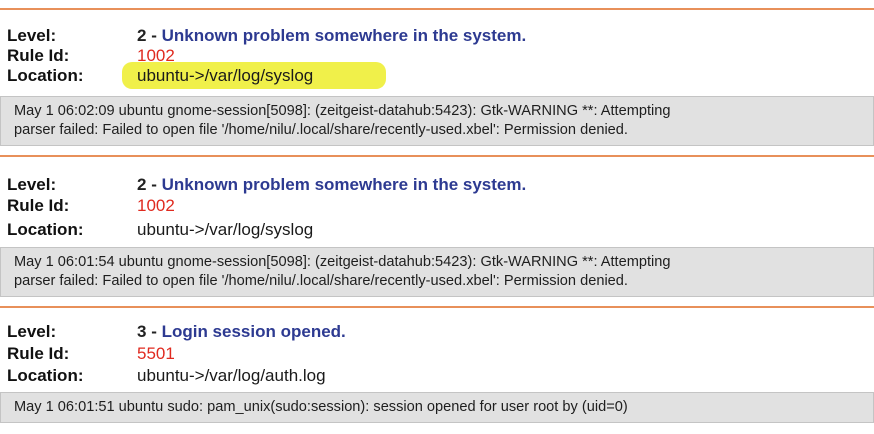 Image resolution: width=874 pixels, height=434 pixels. I want to click on rule-id-value: 5501, so click(156, 354).